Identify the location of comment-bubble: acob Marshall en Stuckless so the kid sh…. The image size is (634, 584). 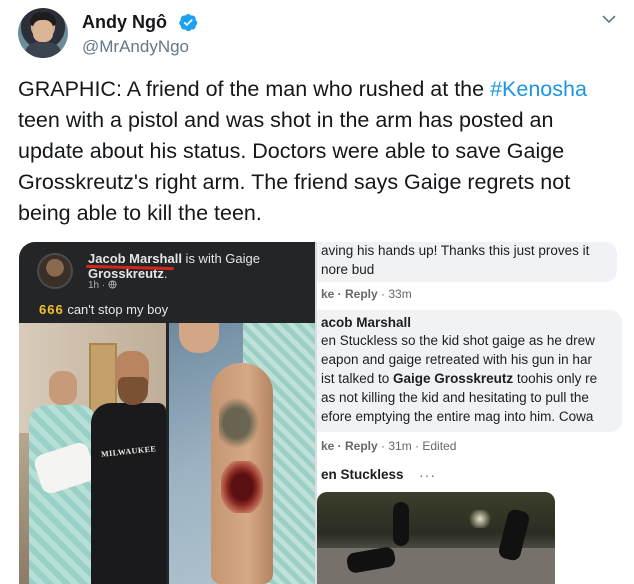
(469, 371).